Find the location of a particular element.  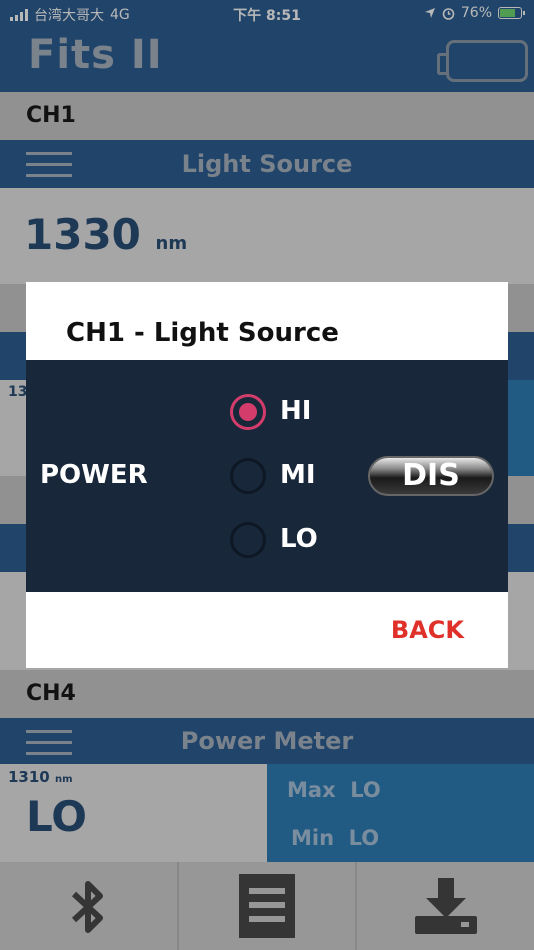

power-radio-hi is located at coordinates (248, 412).